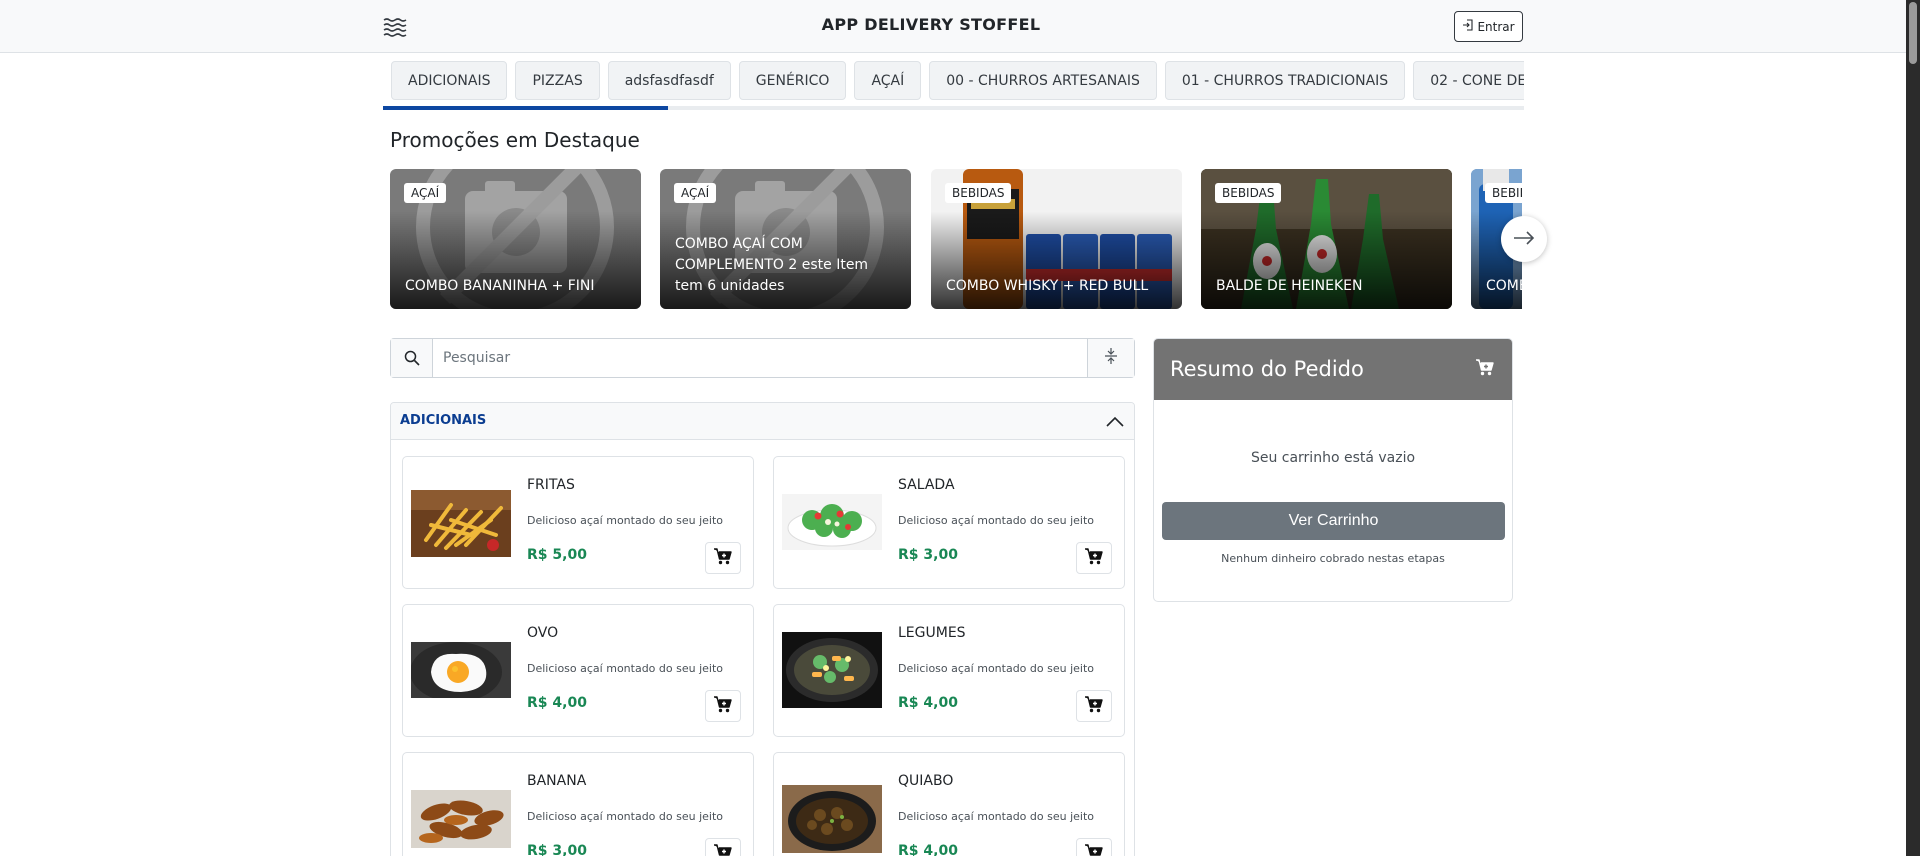  What do you see at coordinates (1913, 428) in the screenshot?
I see `page-scrollbar` at bounding box center [1913, 428].